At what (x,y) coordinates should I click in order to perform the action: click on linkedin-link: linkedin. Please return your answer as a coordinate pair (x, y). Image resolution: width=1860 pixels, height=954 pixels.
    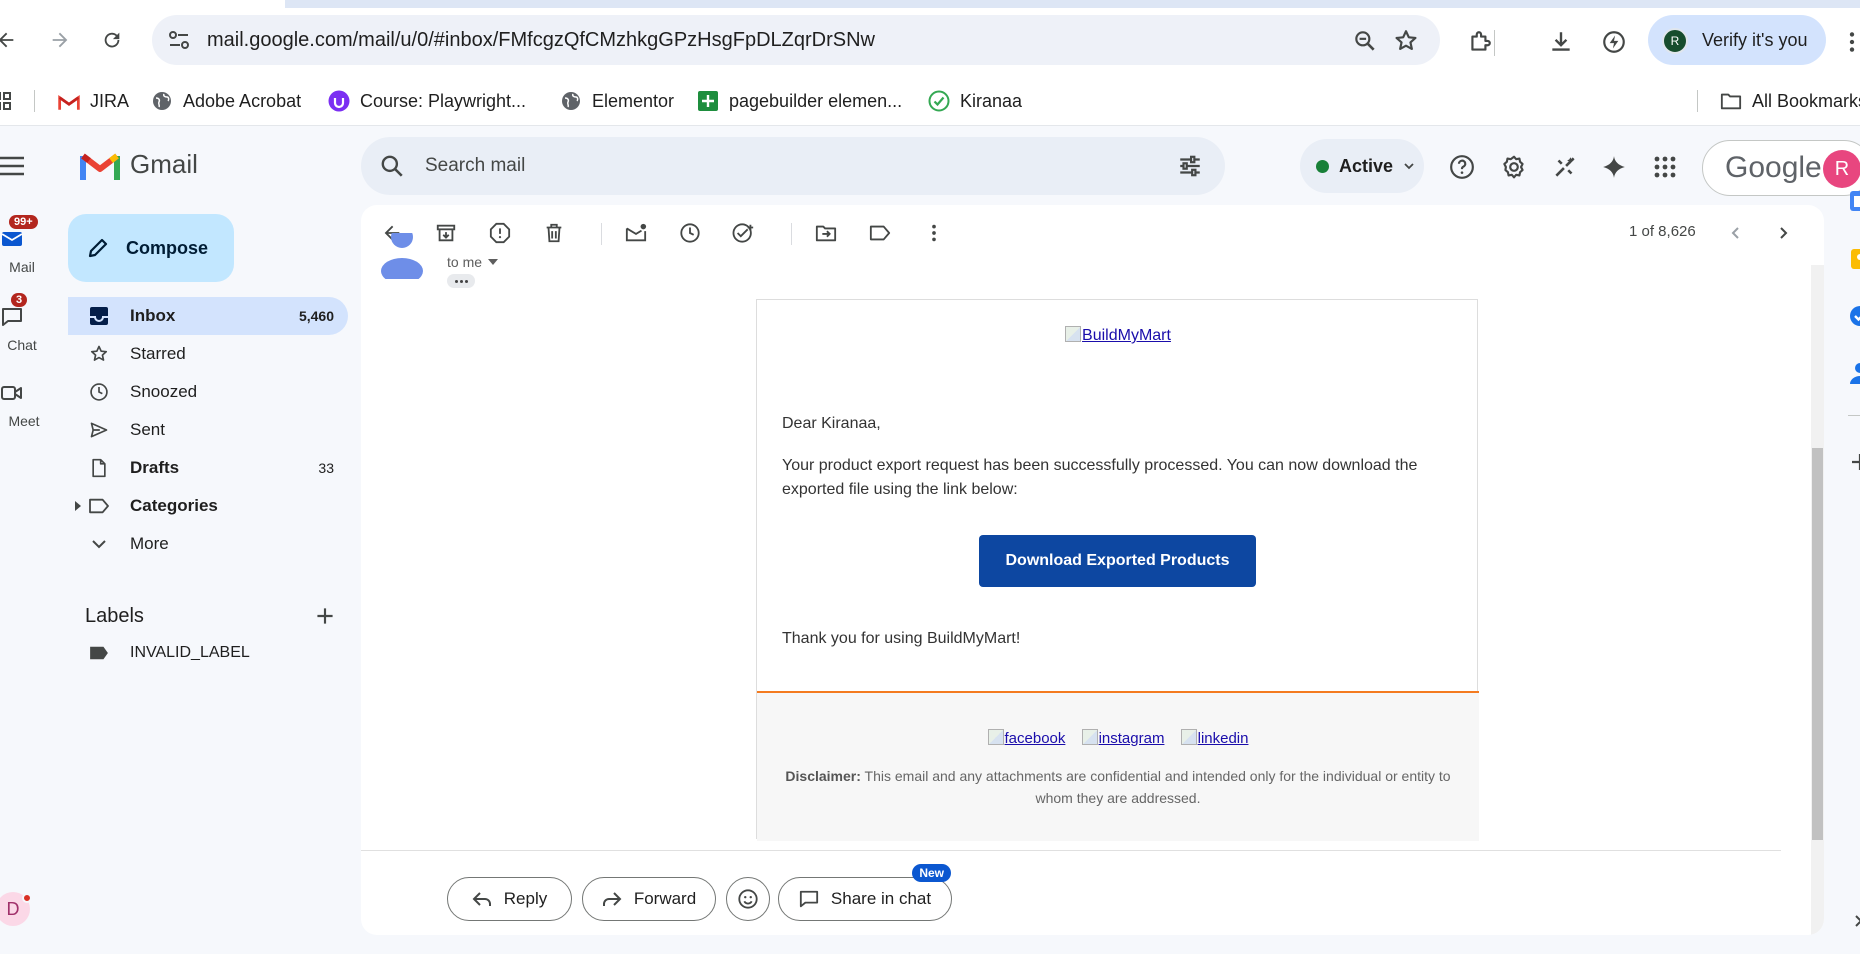
    Looking at the image, I should click on (1214, 738).